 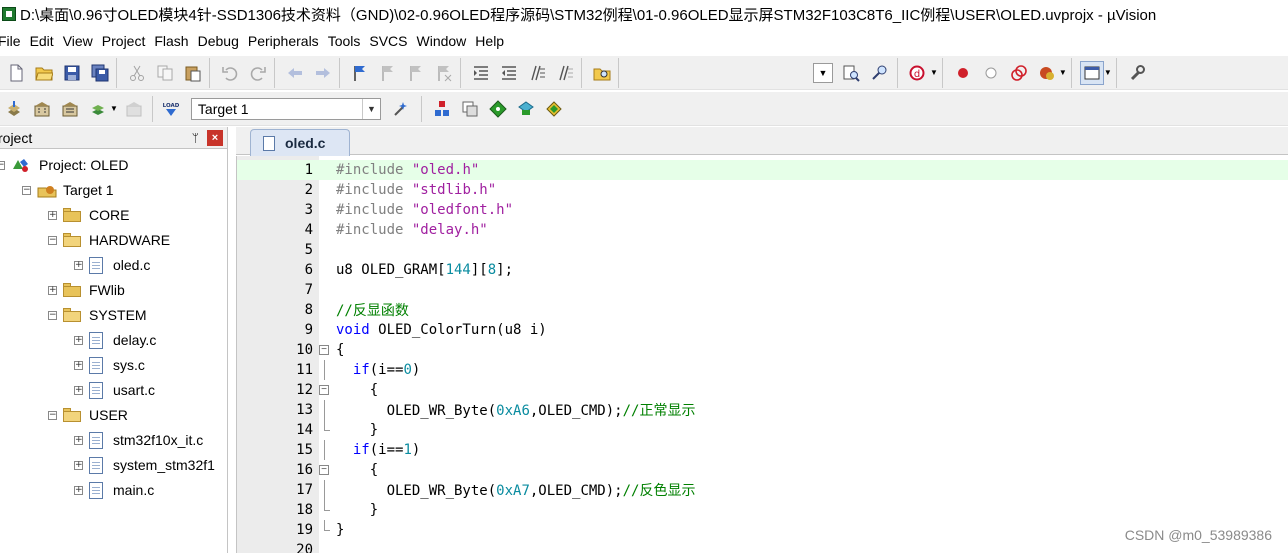 What do you see at coordinates (42, 109) in the screenshot?
I see `build-icon` at bounding box center [42, 109].